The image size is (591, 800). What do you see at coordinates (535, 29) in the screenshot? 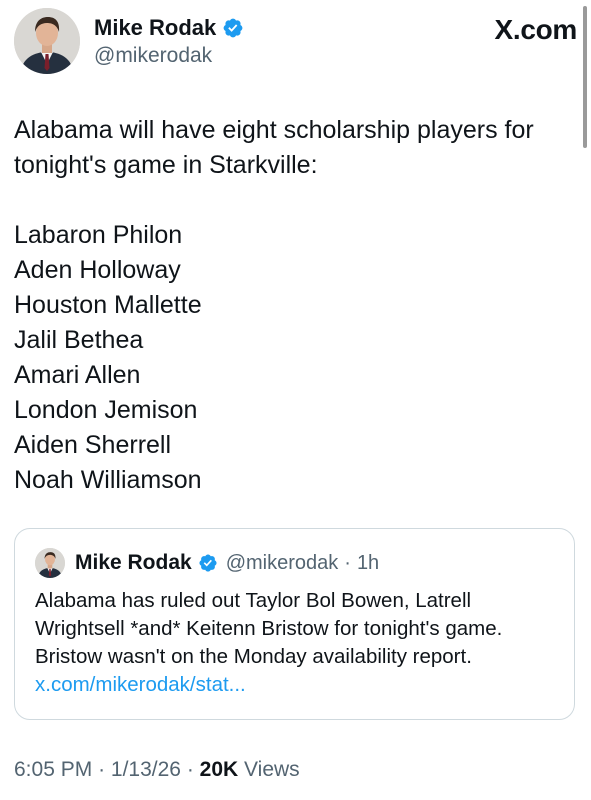
I see `x-com-logo: X.com` at bounding box center [535, 29].